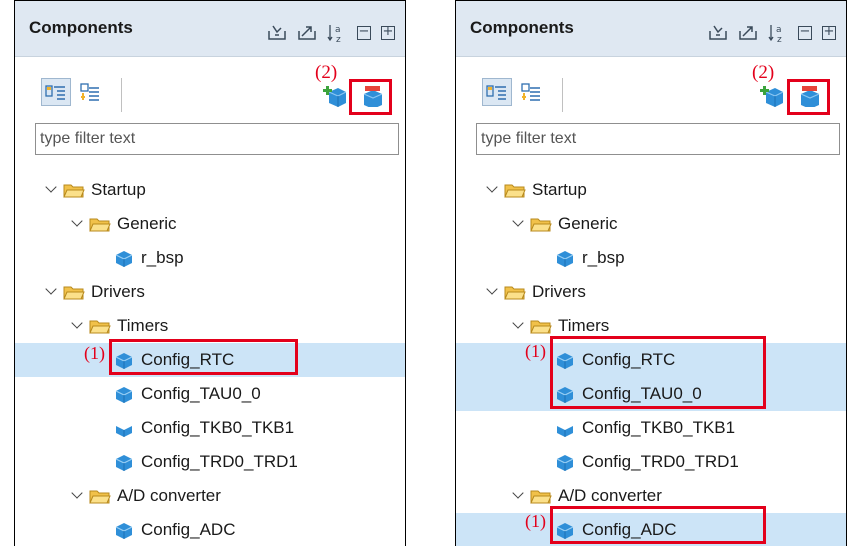 The height and width of the screenshot is (546, 849). Describe the element at coordinates (188, 529) in the screenshot. I see `tree-item-label: Config_ADC` at that location.